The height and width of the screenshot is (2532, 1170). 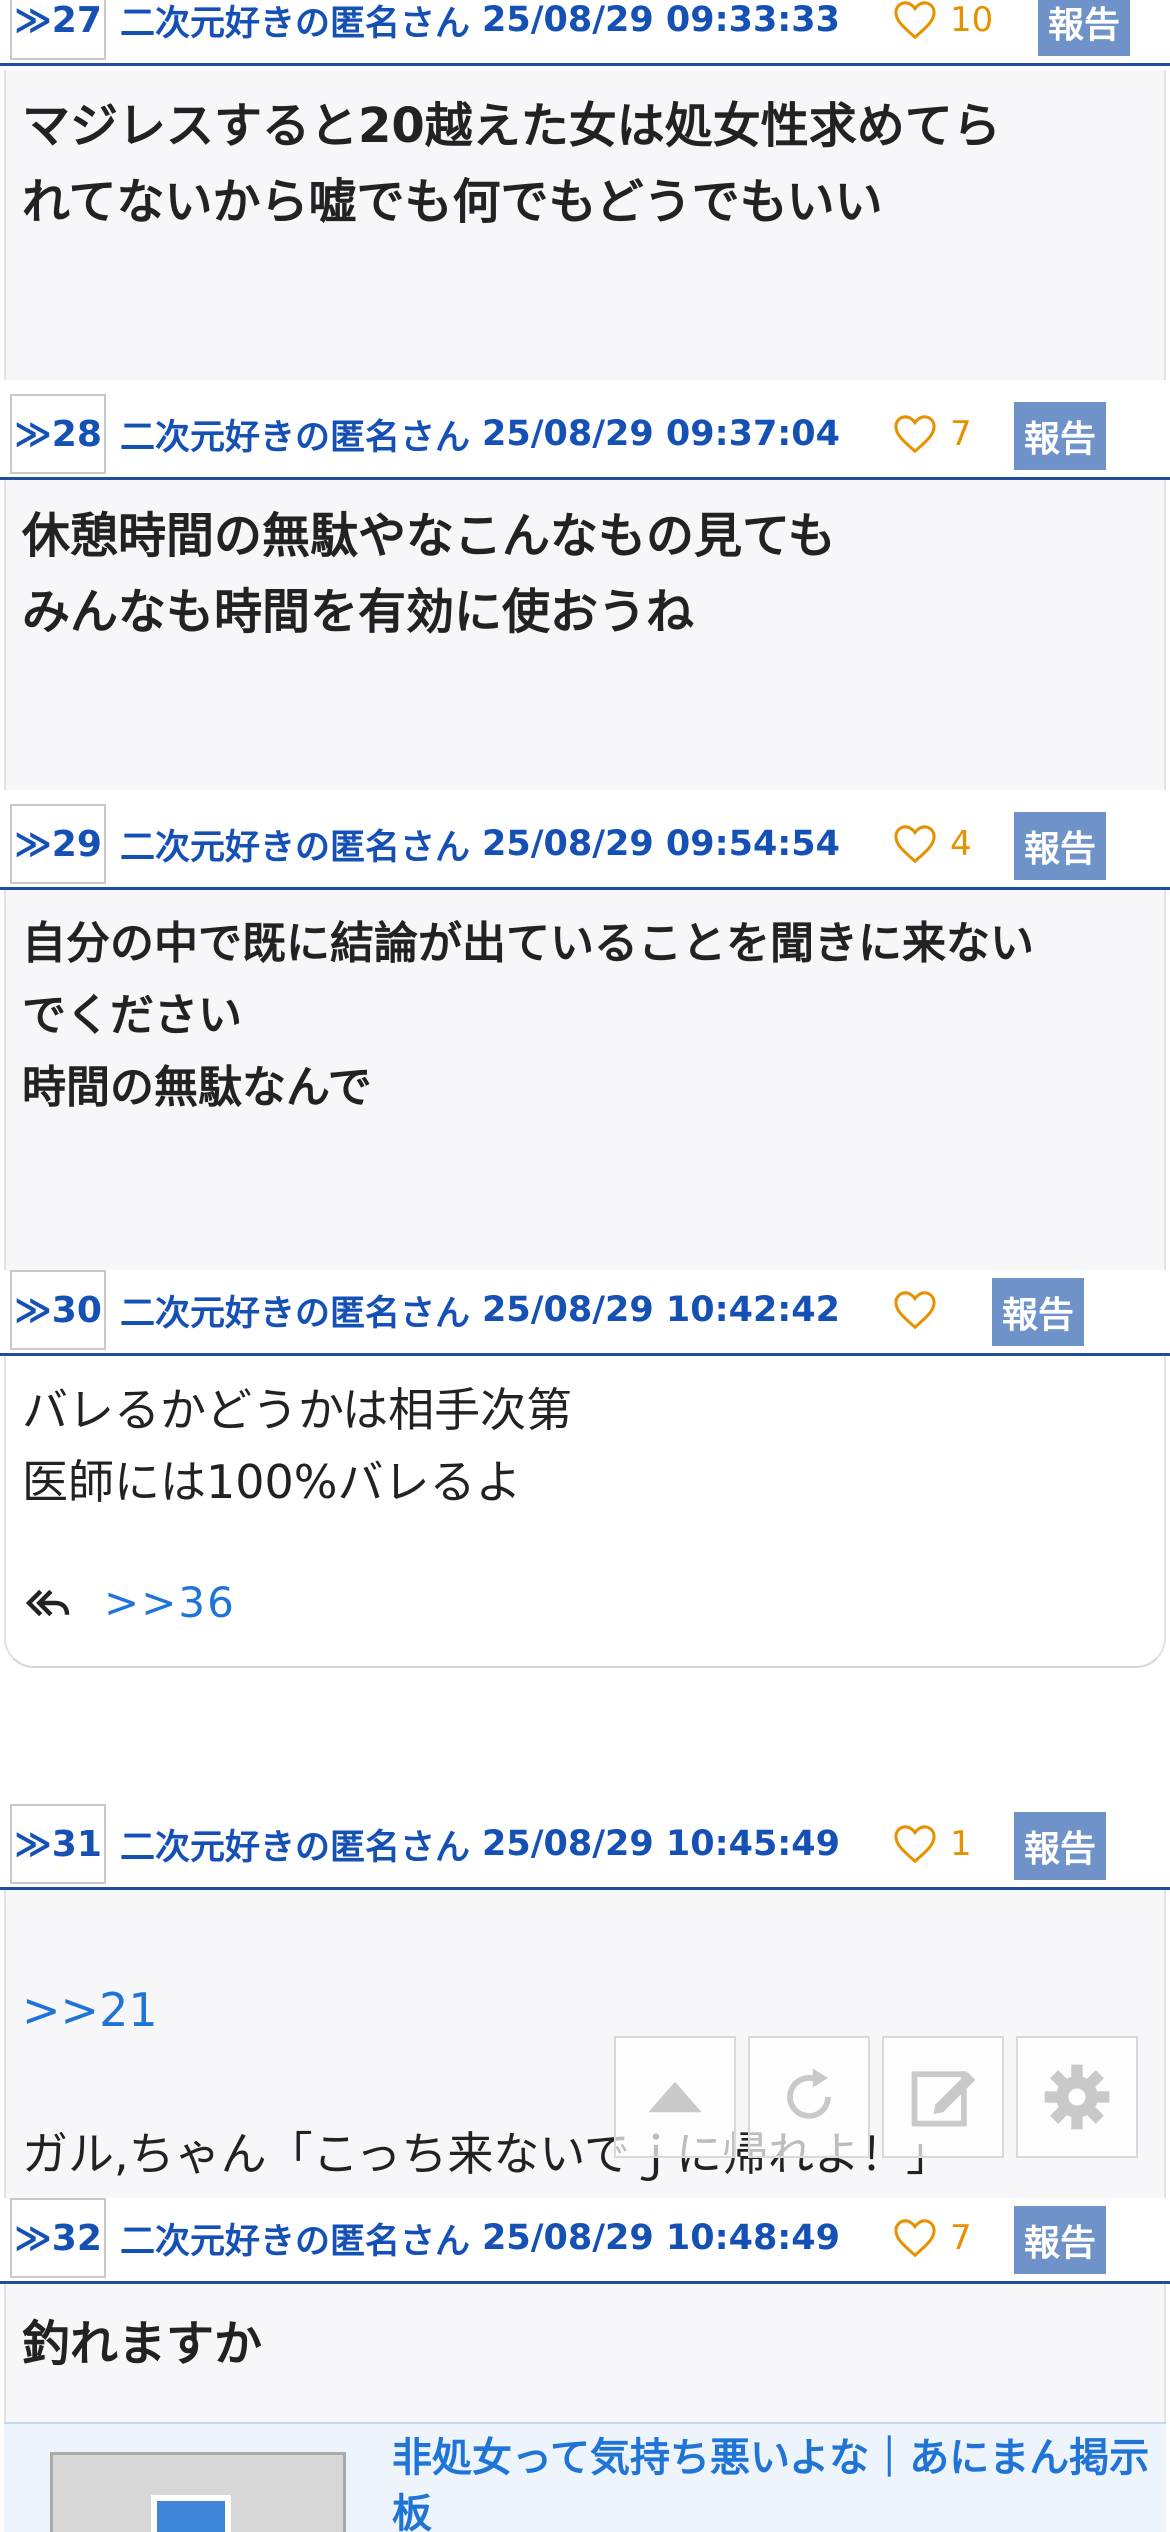 I want to click on post-body-30: バレるかどうかは相手次第 医師には100%バレるよ >>36, so click(x=585, y=1512).